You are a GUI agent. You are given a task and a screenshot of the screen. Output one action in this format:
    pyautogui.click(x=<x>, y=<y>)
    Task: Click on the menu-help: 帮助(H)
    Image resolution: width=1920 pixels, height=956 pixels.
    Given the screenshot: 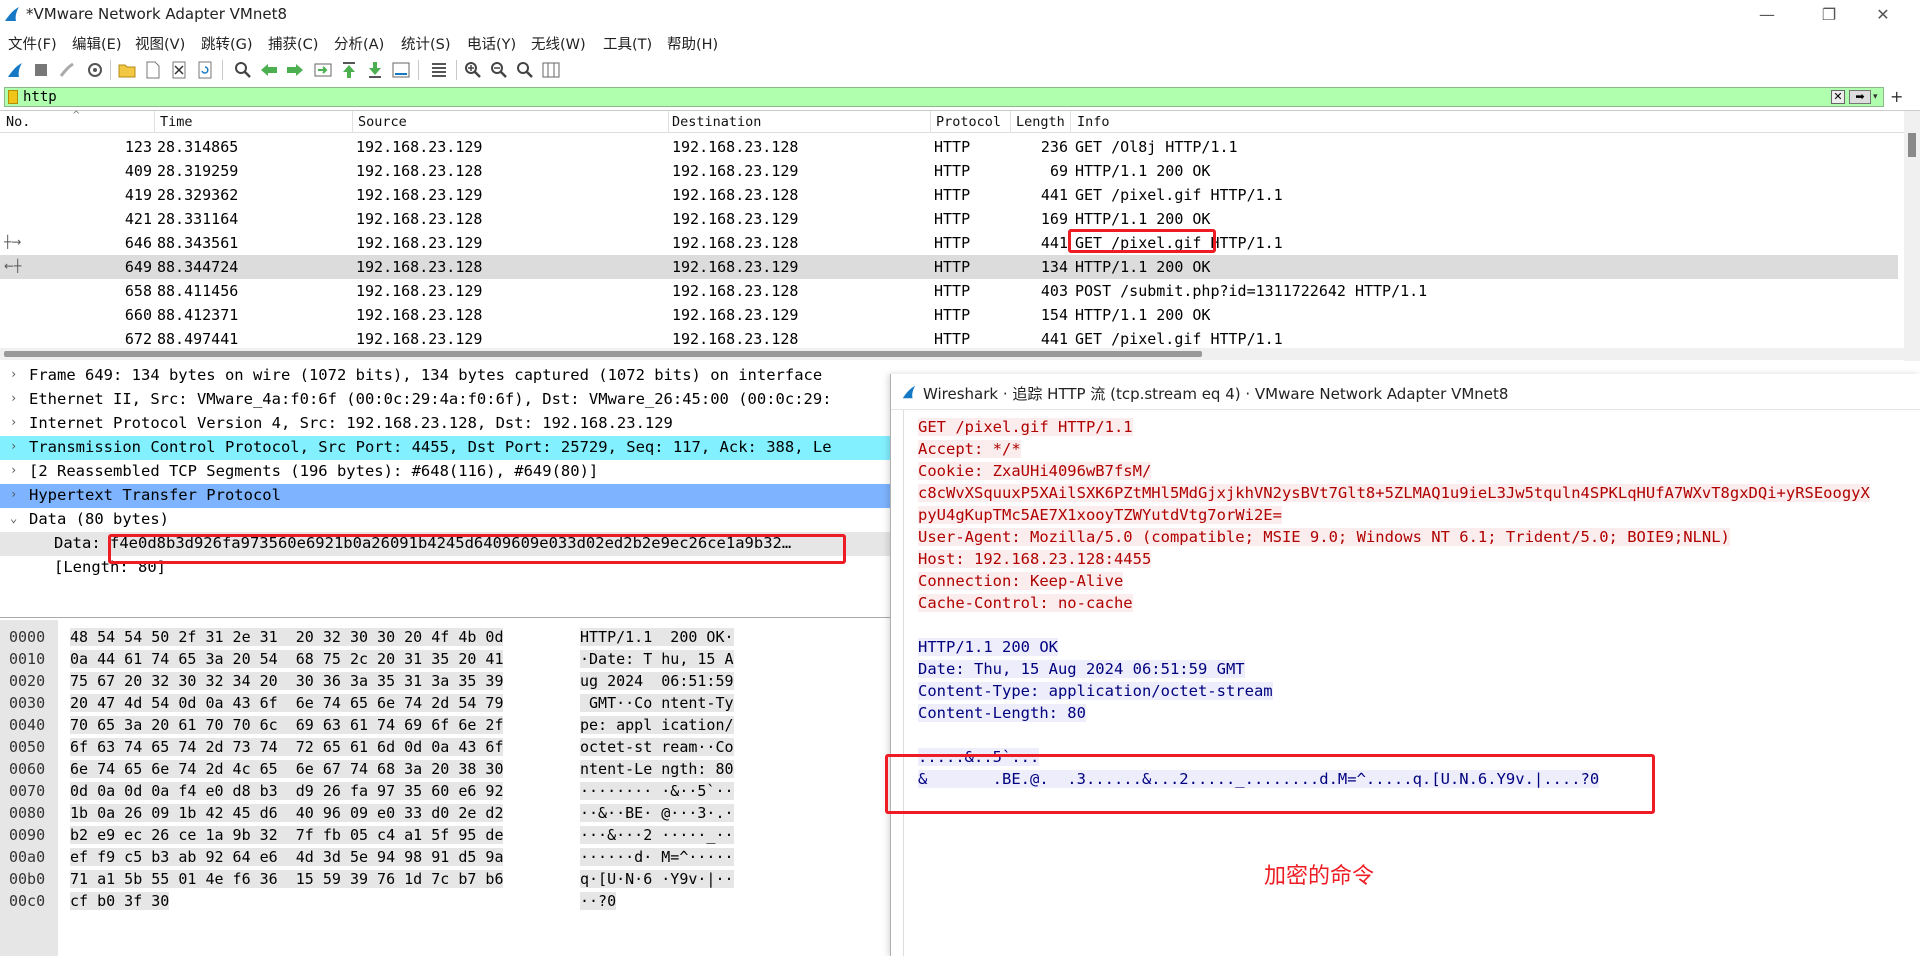 What is the action you would take?
    pyautogui.click(x=692, y=43)
    